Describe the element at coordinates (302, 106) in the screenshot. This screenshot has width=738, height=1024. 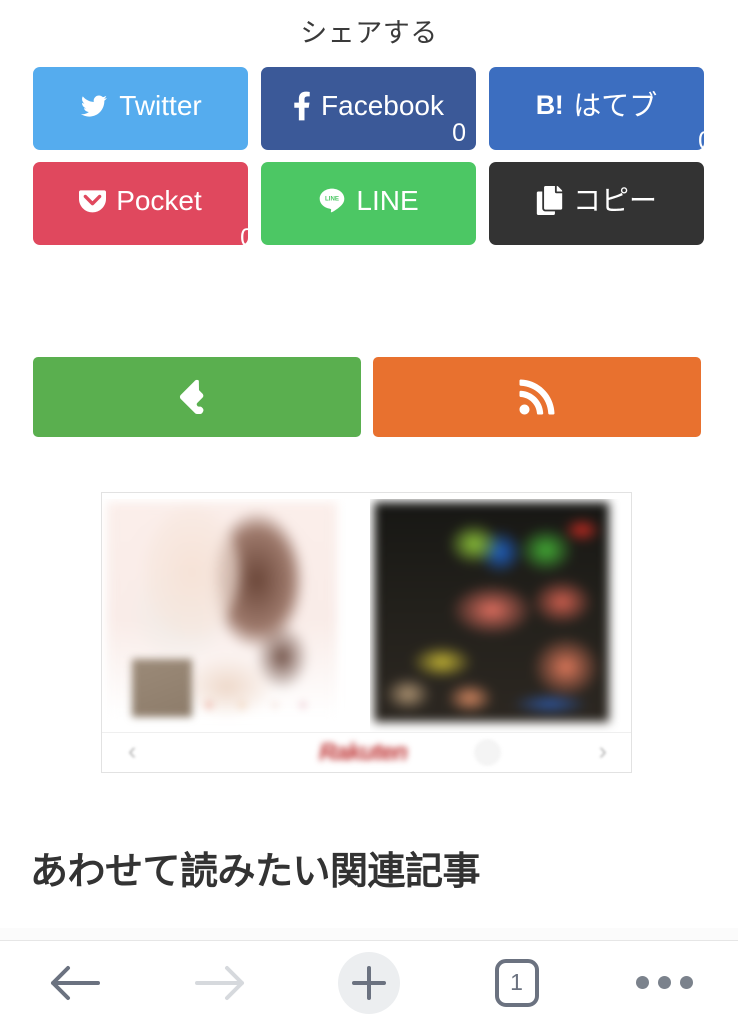
I see `facebook-icon` at that location.